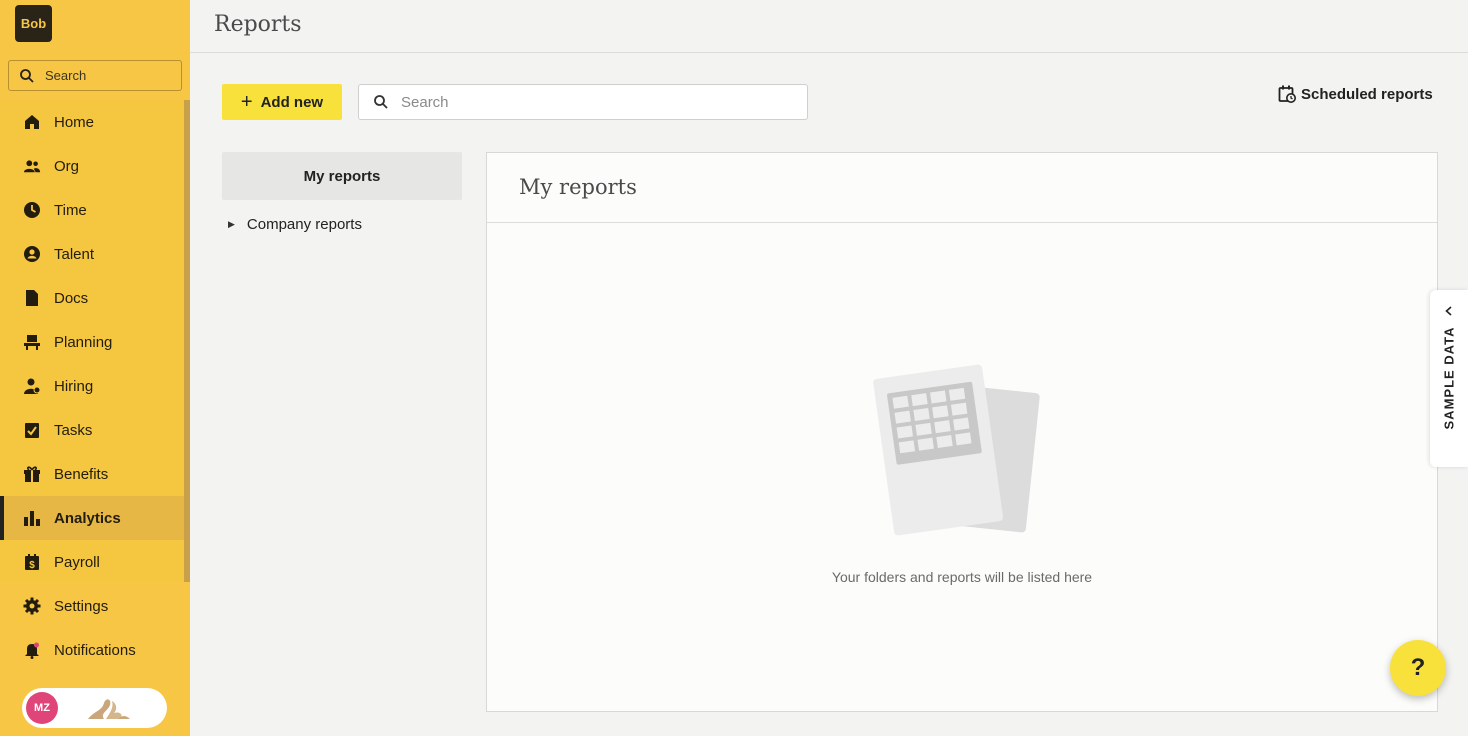  Describe the element at coordinates (578, 187) in the screenshot. I see `panel-title: My reports` at that location.